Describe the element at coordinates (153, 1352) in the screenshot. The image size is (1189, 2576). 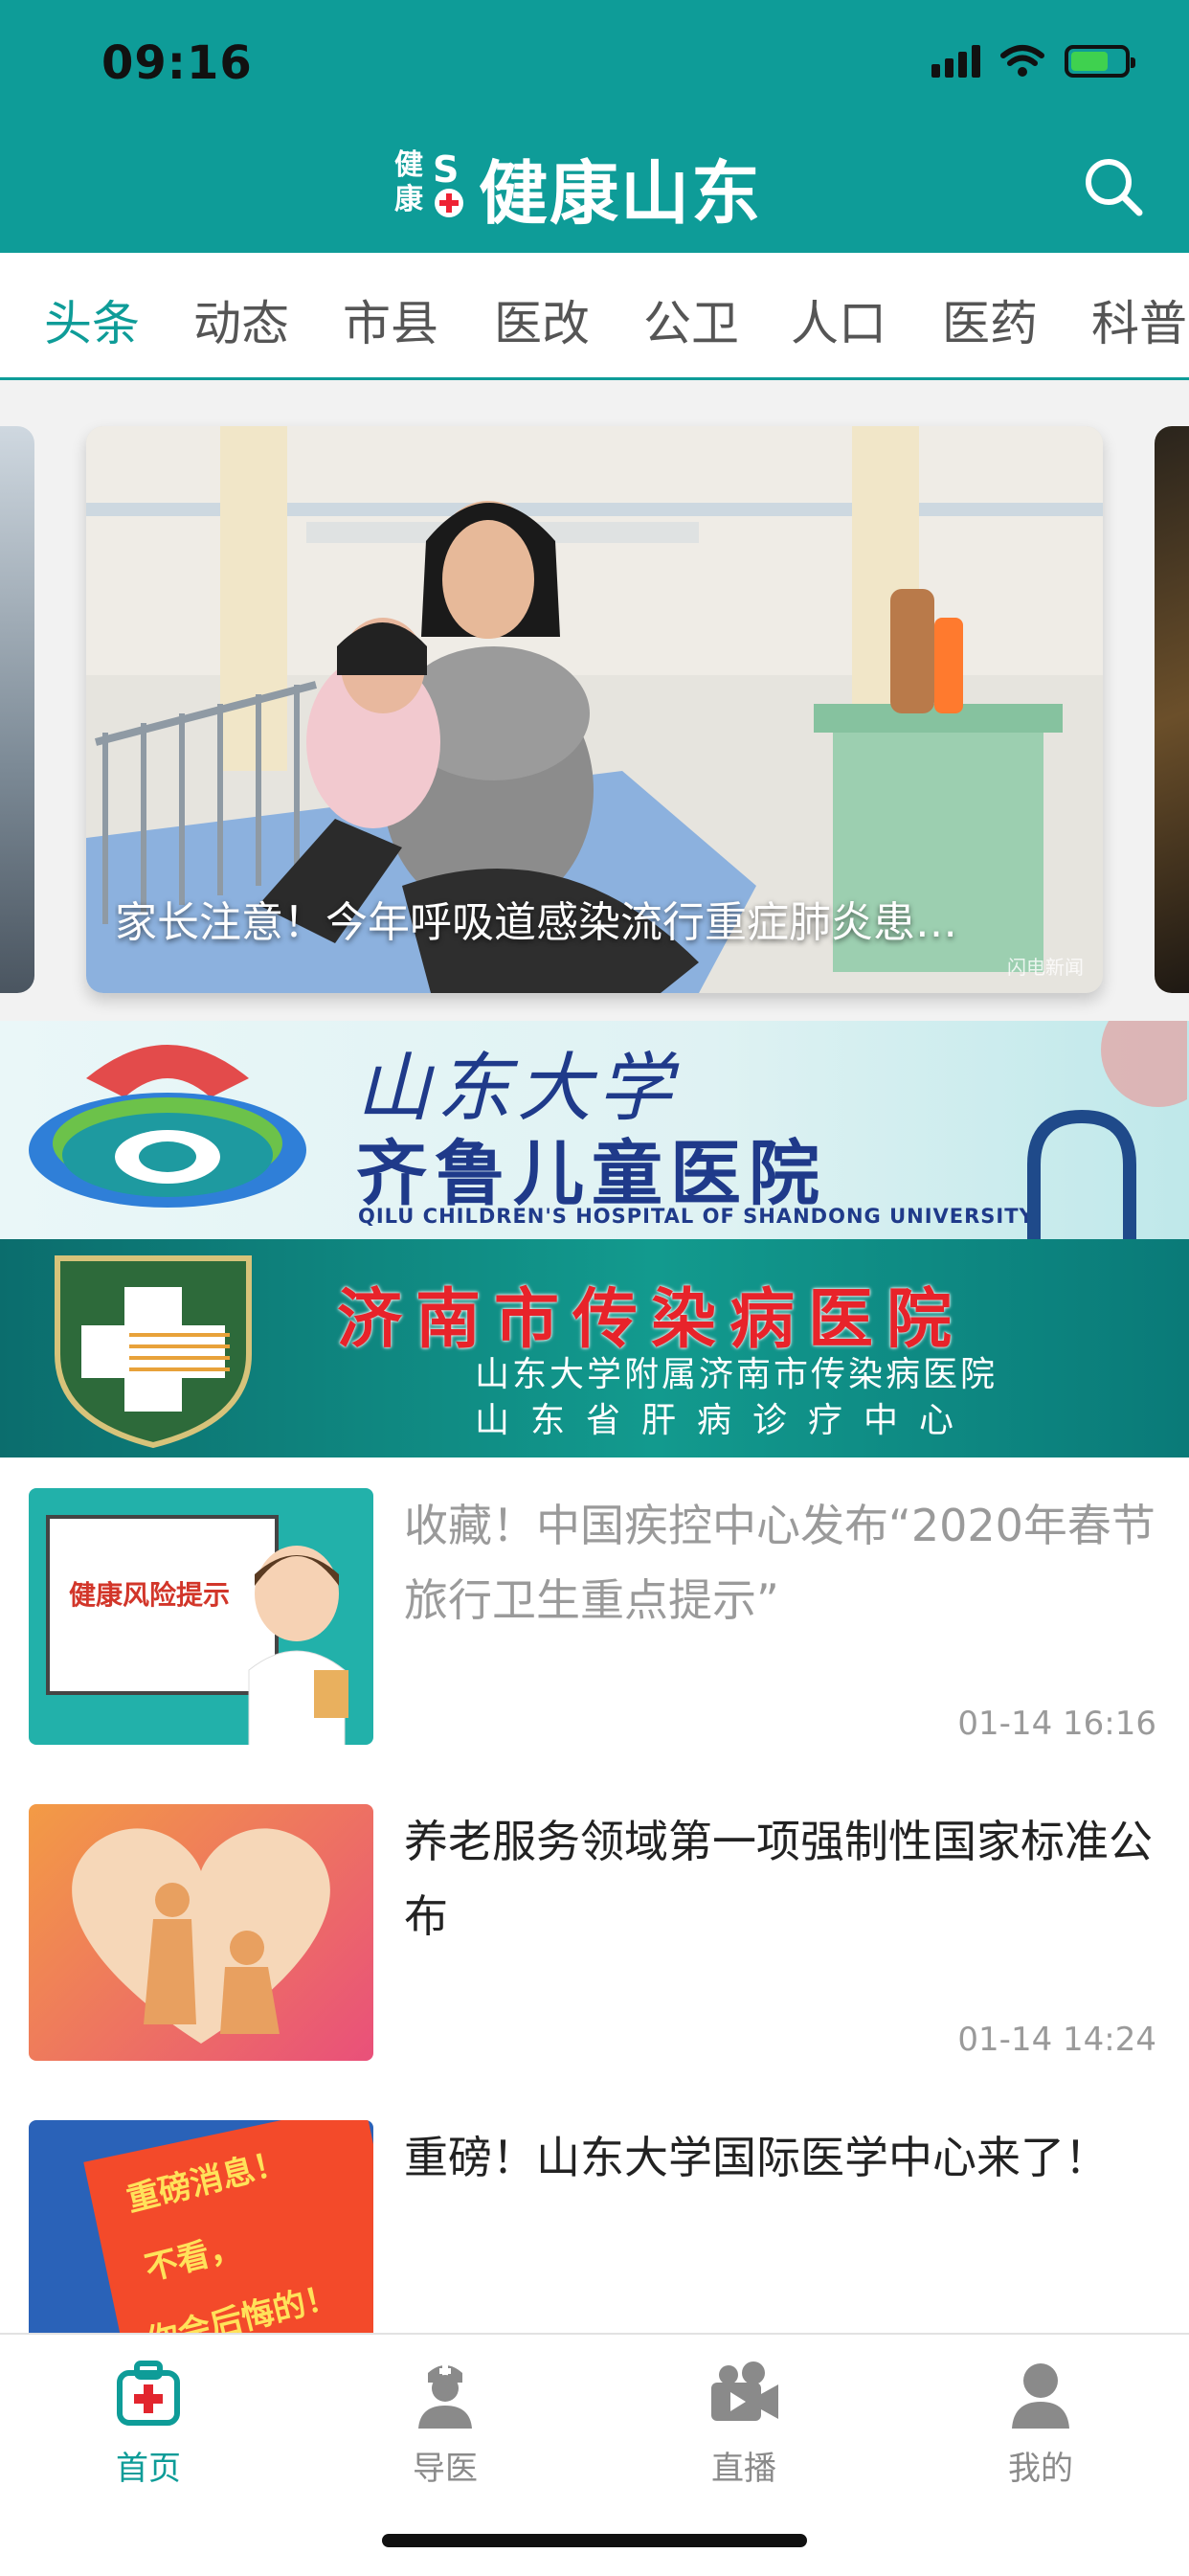
I see `shield-cross-icon` at that location.